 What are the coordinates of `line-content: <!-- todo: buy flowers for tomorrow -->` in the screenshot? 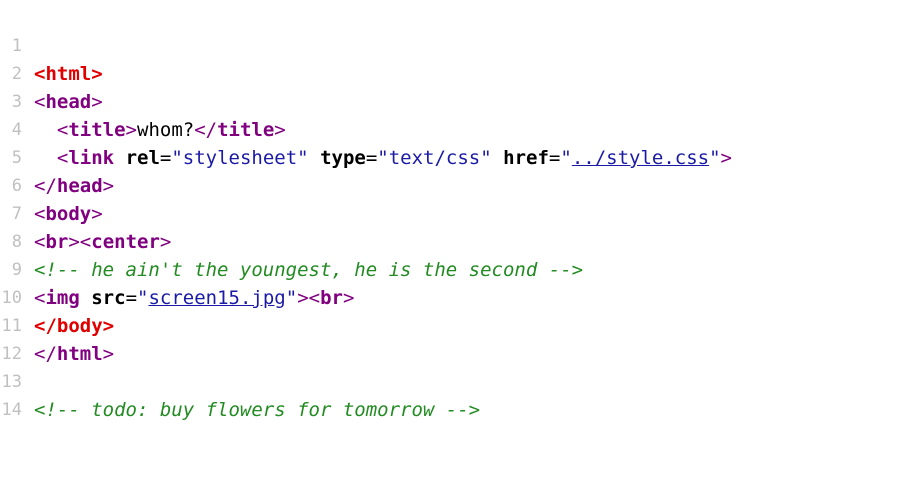 It's located at (257, 410).